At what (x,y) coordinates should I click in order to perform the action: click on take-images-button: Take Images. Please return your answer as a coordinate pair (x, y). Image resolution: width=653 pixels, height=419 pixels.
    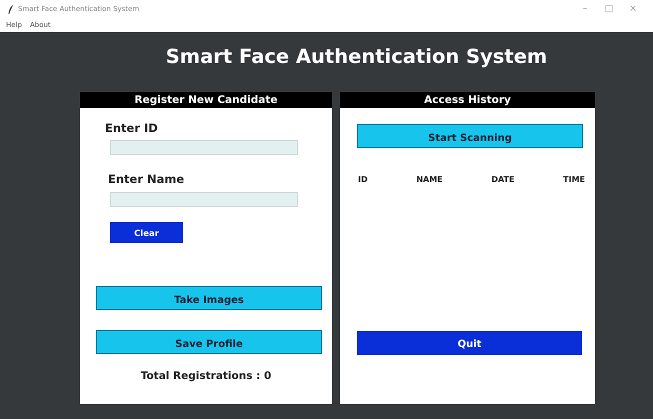
    Looking at the image, I should click on (209, 298).